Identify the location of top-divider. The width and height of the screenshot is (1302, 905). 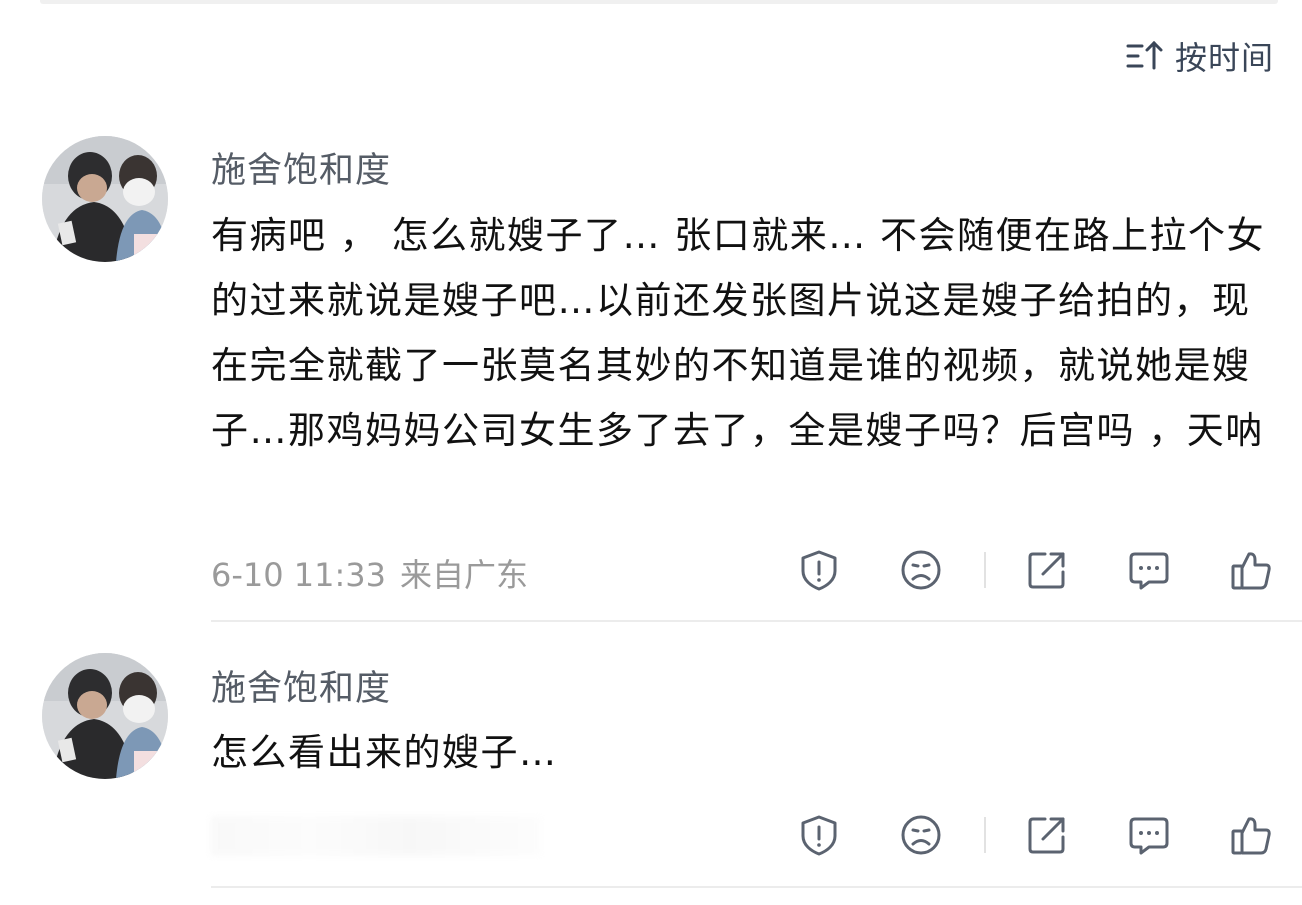
(659, 2).